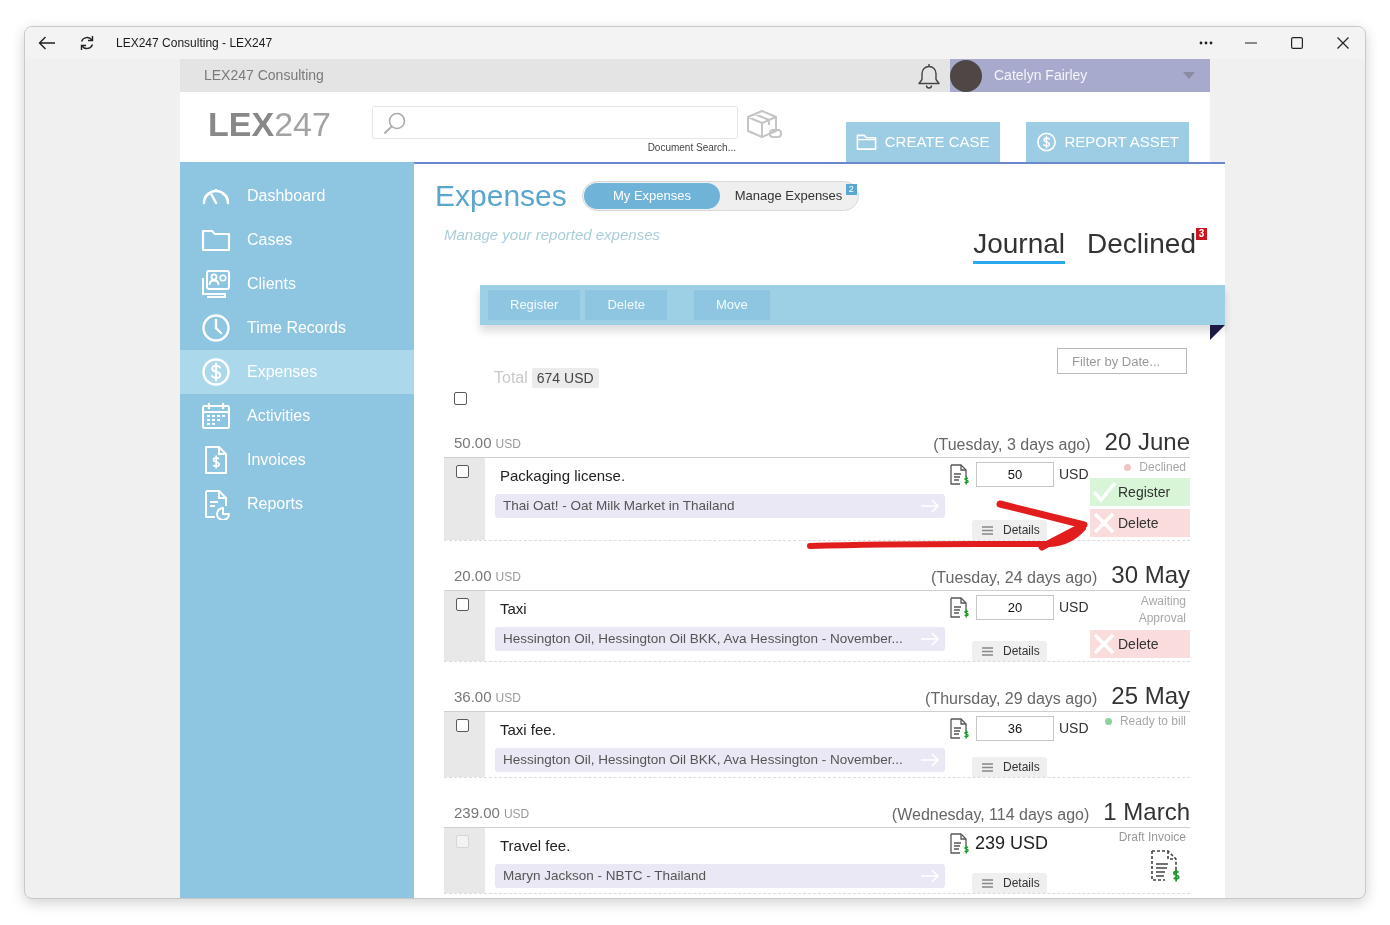 The height and width of the screenshot is (925, 1390). I want to click on caret-icon, so click(1189, 75).